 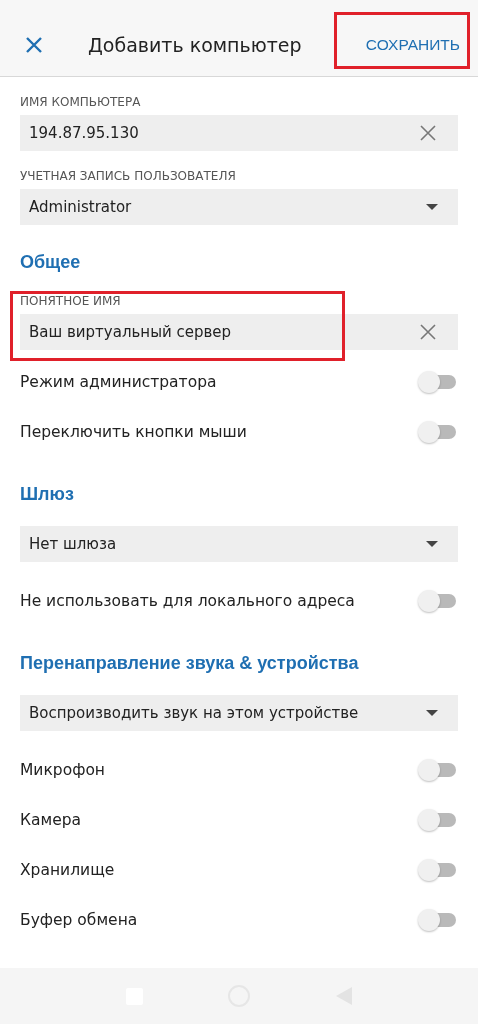 I want to click on setting-label: Переключить кнопки мыши, so click(x=134, y=432).